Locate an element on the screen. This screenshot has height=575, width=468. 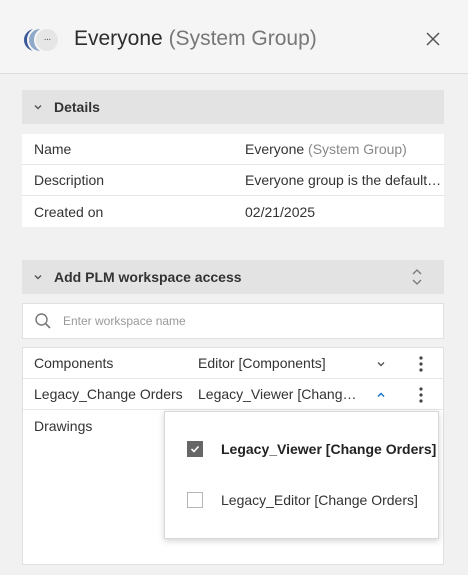
page-title: Everyone (System Group) is located at coordinates (195, 39).